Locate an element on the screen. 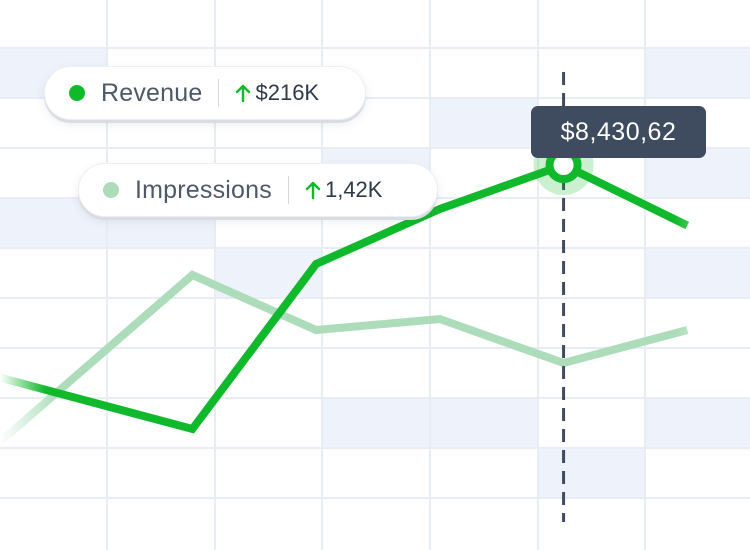  legend-impressions-value: 1,42K is located at coordinates (353, 189).